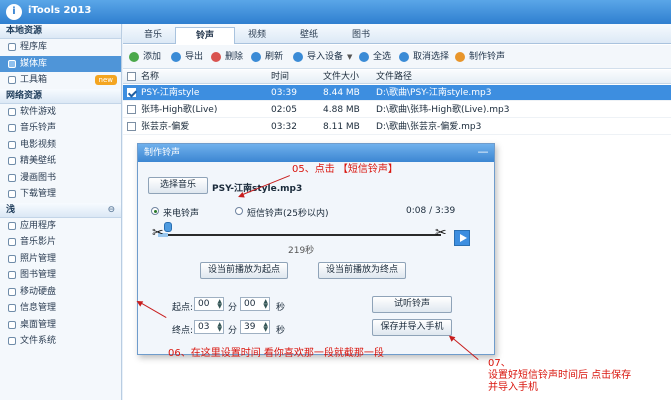 This screenshot has height=400, width=671. I want to click on start-second-input: 00 ▲ ▼, so click(255, 304).